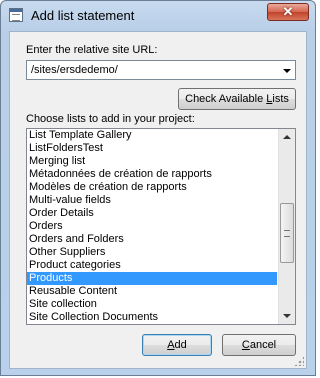  Describe the element at coordinates (152, 317) in the screenshot. I see `list-item: Site Collection Documents` at that location.